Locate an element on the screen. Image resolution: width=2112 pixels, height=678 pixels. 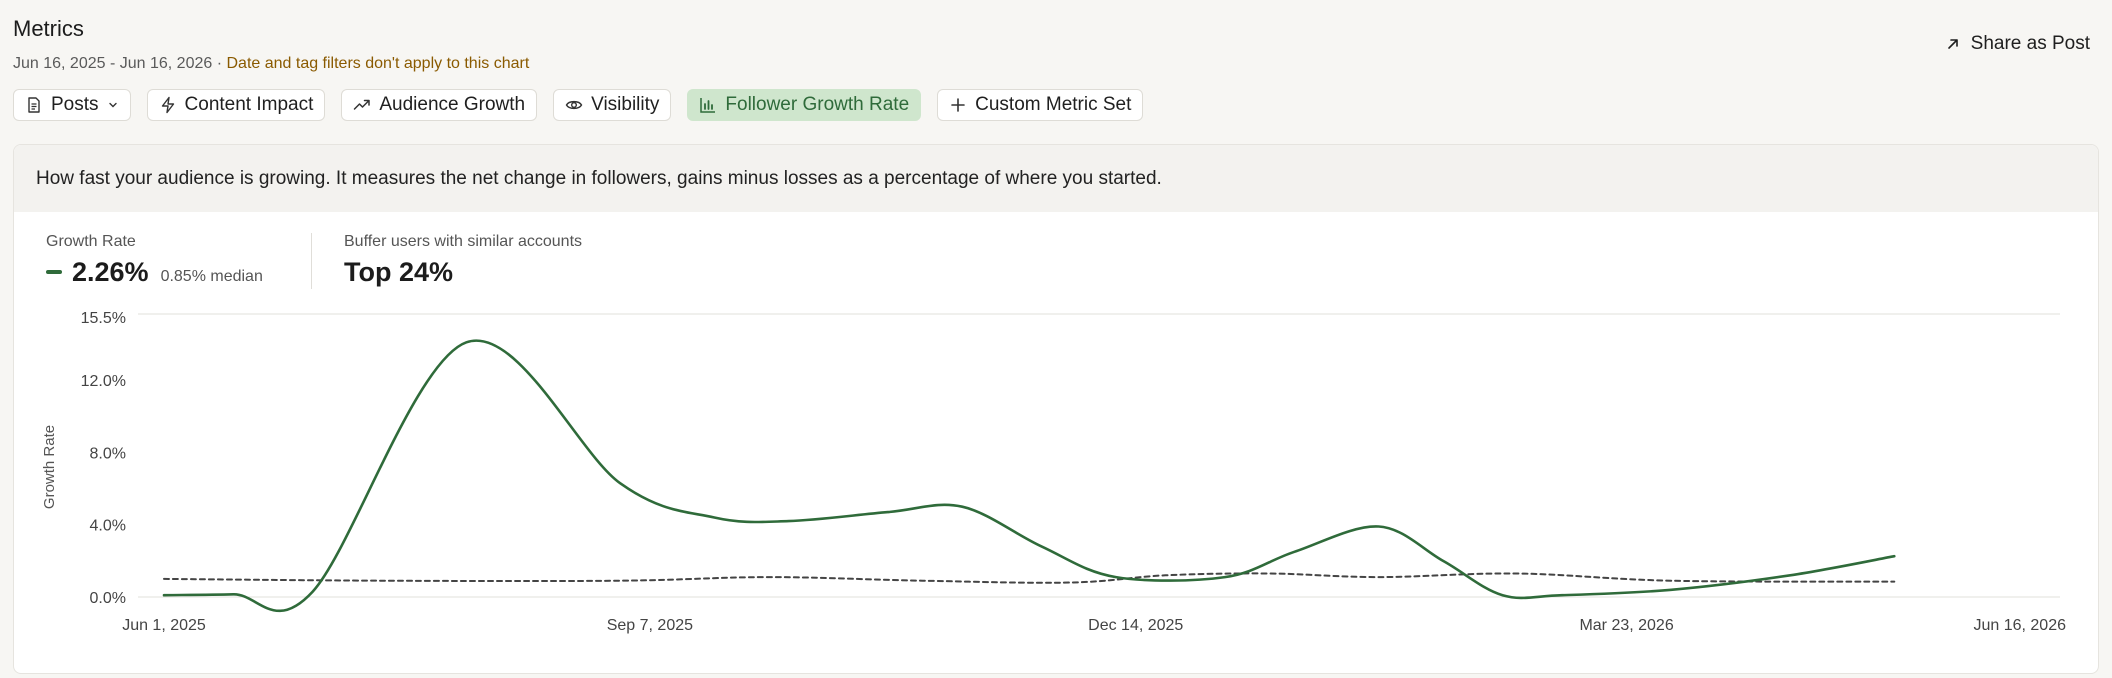
y-tick-label: 4.0% is located at coordinates (108, 526).